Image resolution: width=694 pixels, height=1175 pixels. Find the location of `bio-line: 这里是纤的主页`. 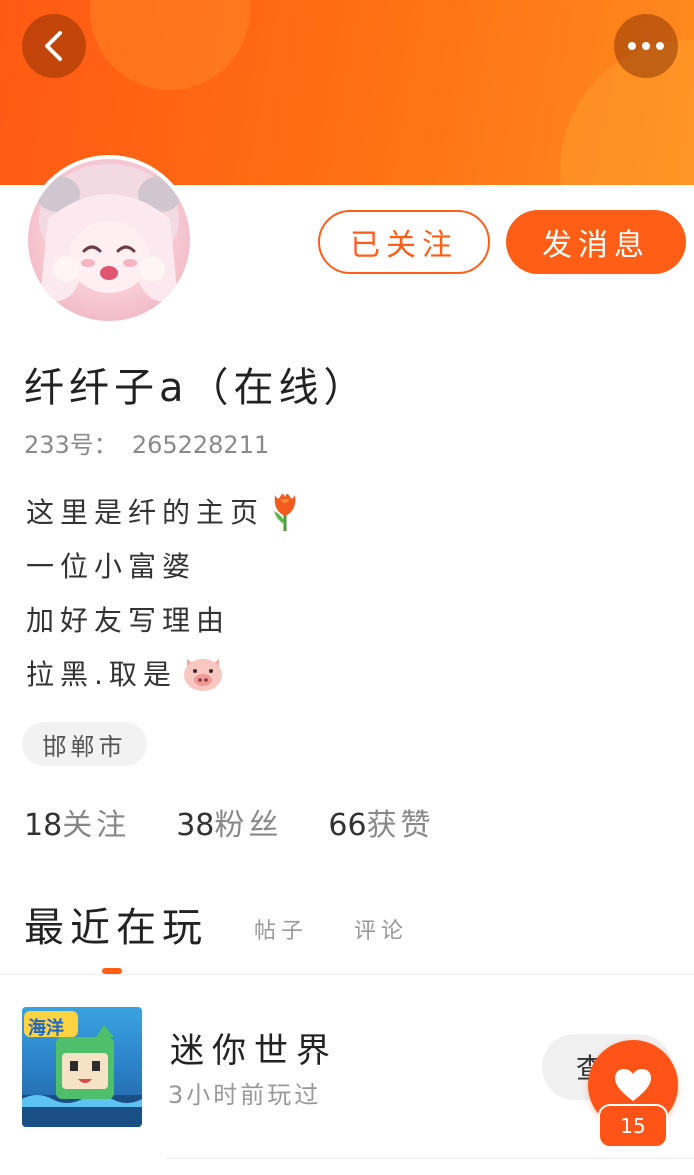

bio-line: 这里是纤的主页 is located at coordinates (164, 511).